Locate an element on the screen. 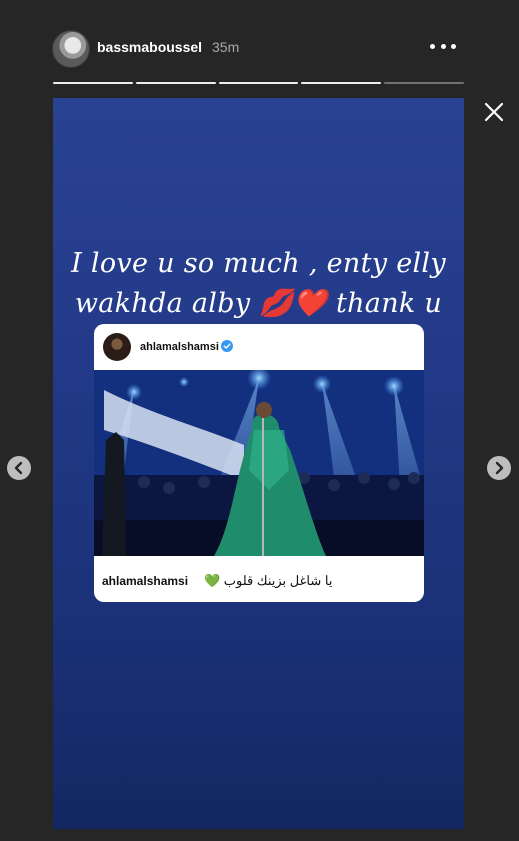 The width and height of the screenshot is (519, 841). timestamp: 35m is located at coordinates (226, 47).